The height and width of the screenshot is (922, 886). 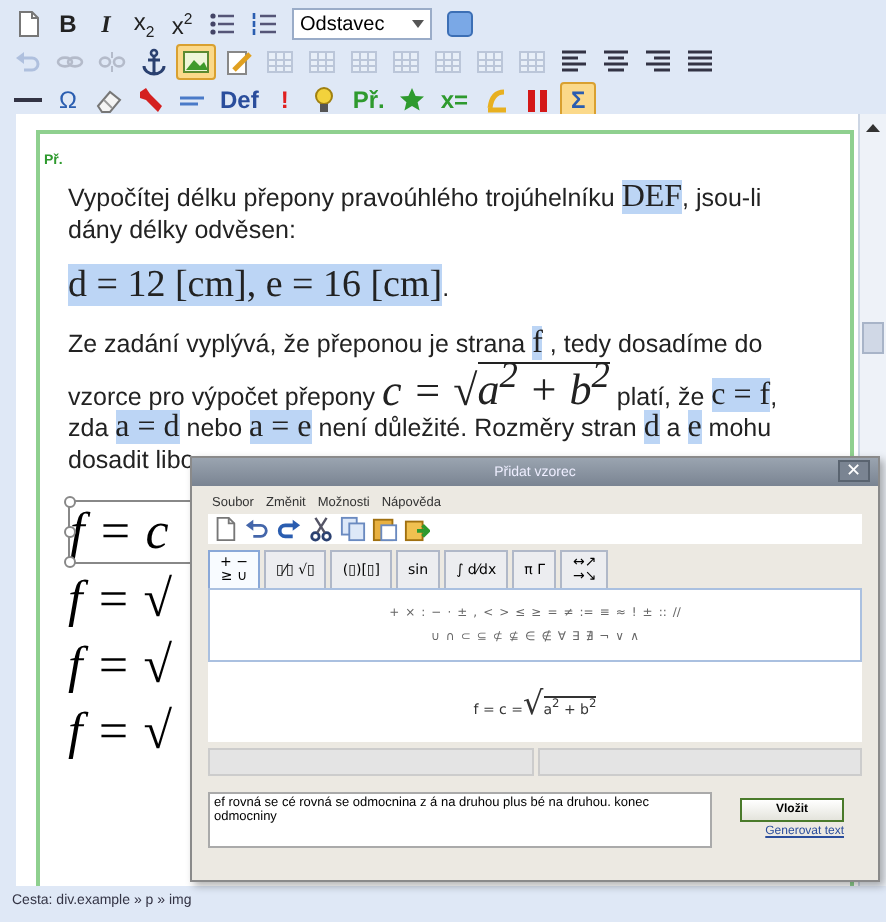 I want to click on document-icon, so click(x=28, y=24).